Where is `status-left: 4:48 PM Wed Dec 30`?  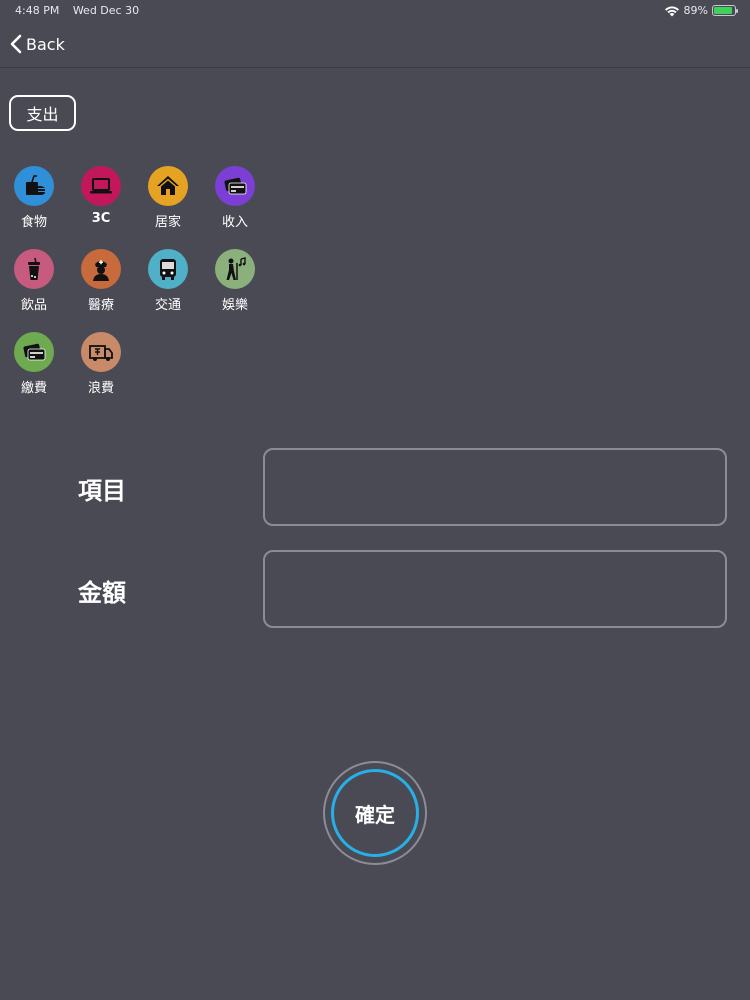 status-left: 4:48 PM Wed Dec 30 is located at coordinates (82, 10).